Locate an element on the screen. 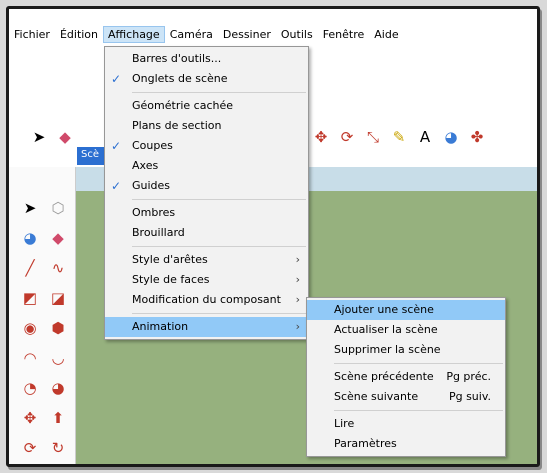  menu-item-label: Animation is located at coordinates (160, 326).